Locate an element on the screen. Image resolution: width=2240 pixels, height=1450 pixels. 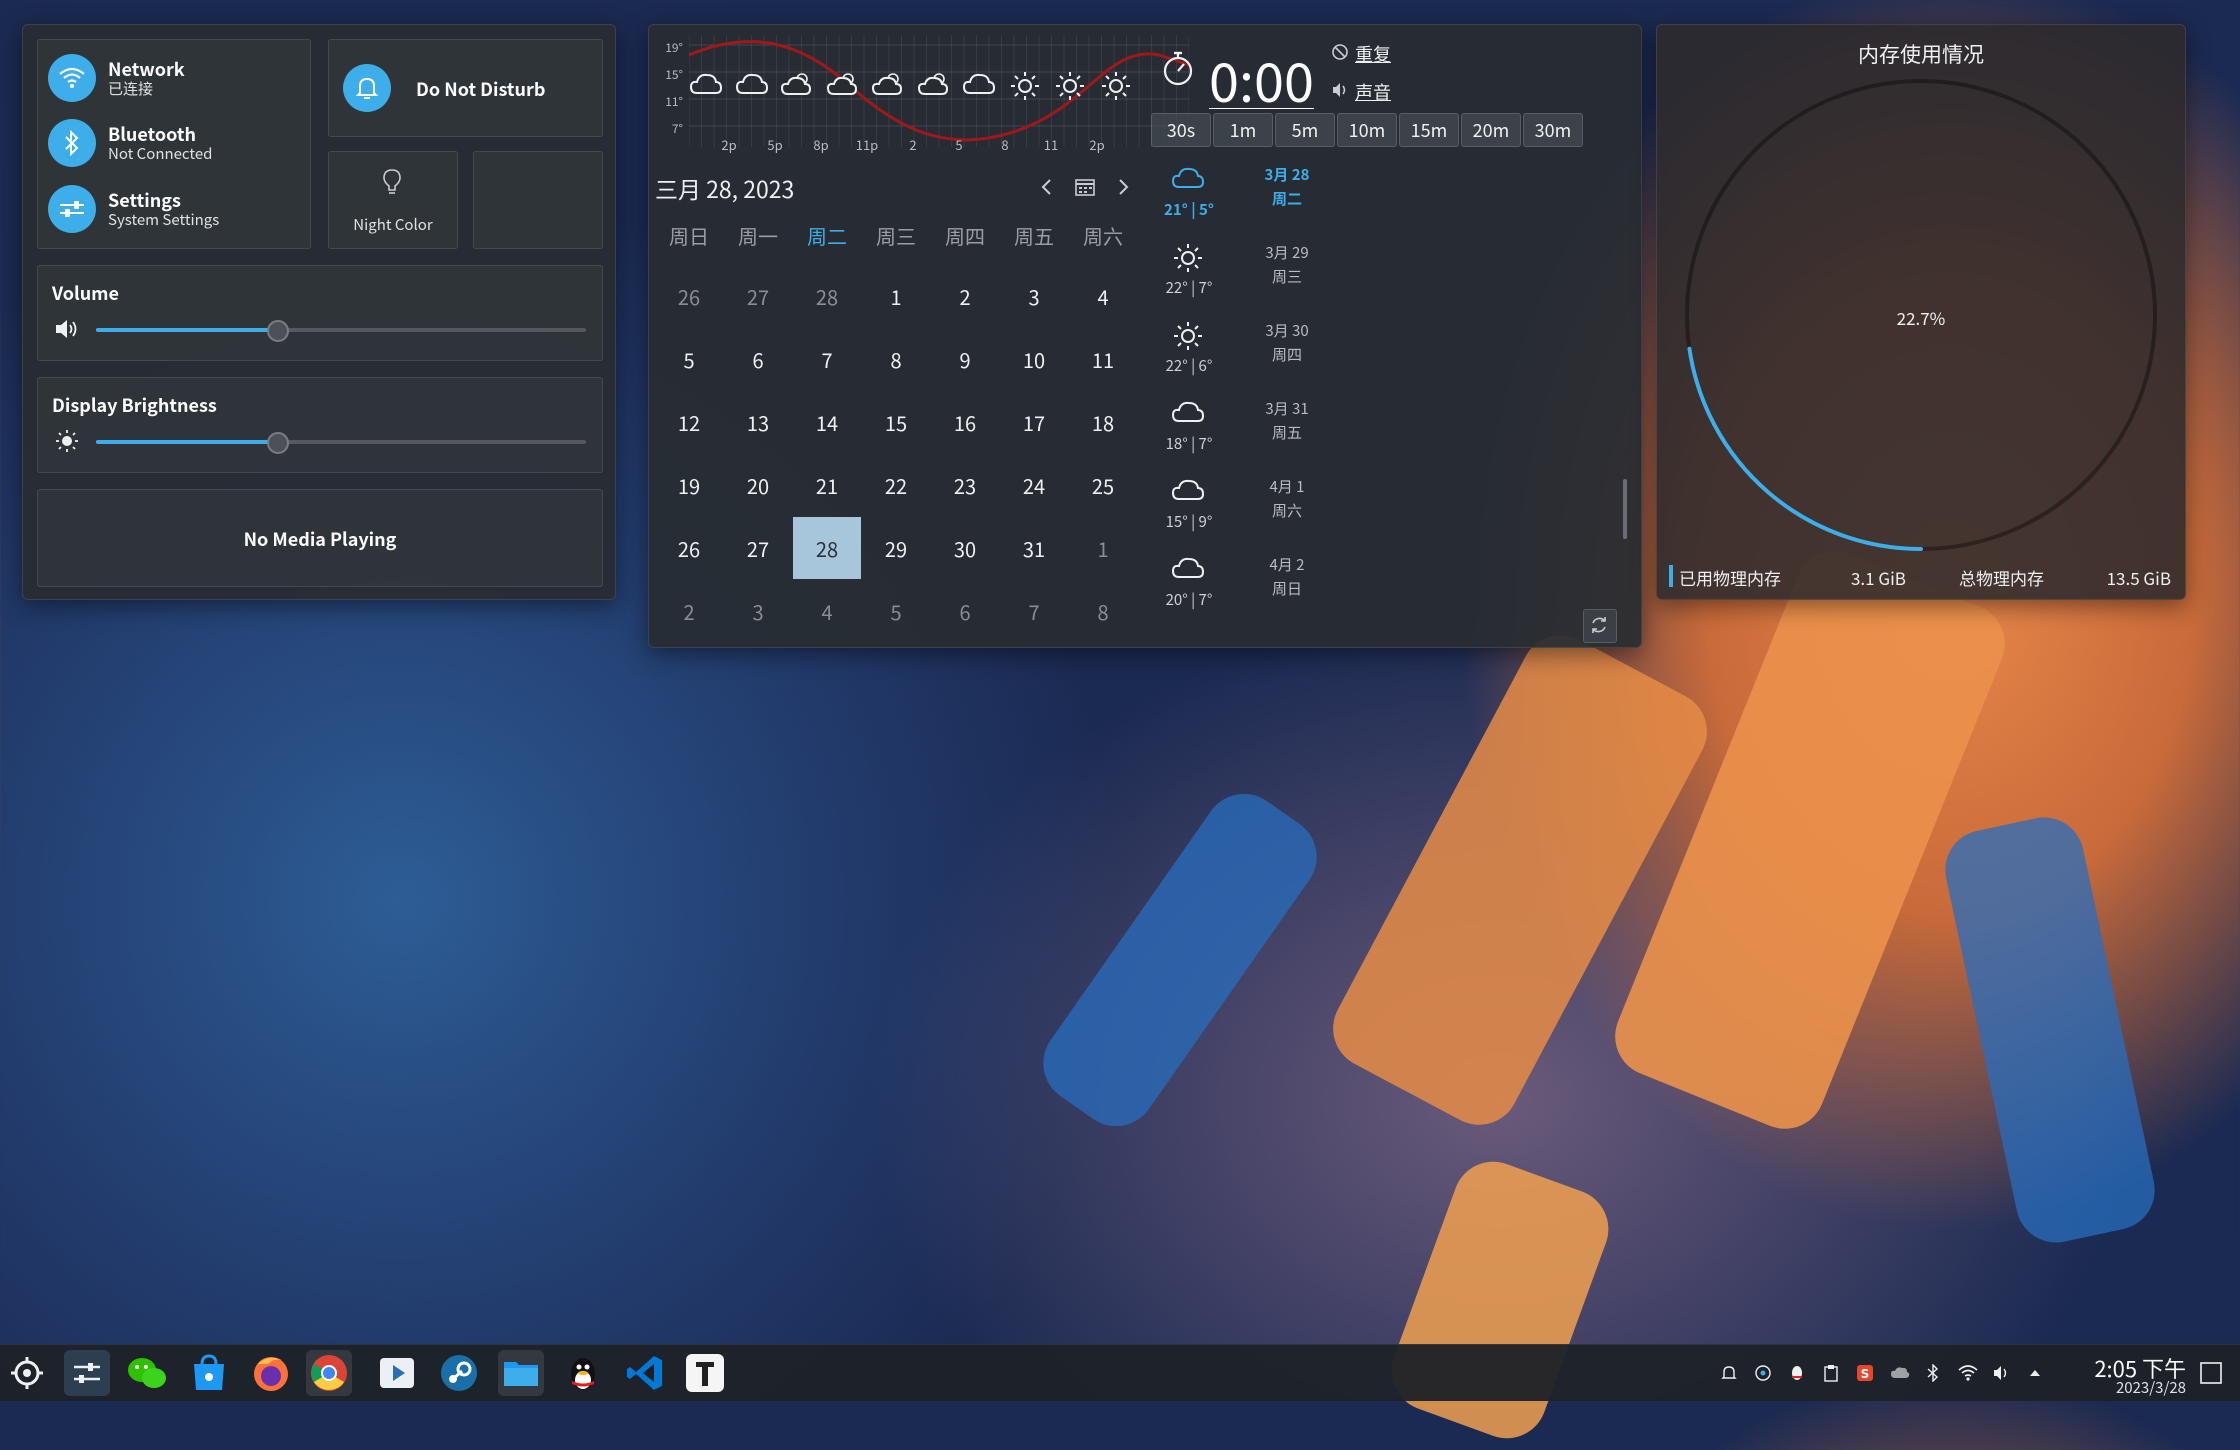
calendar-day: 15 is located at coordinates (896, 422).